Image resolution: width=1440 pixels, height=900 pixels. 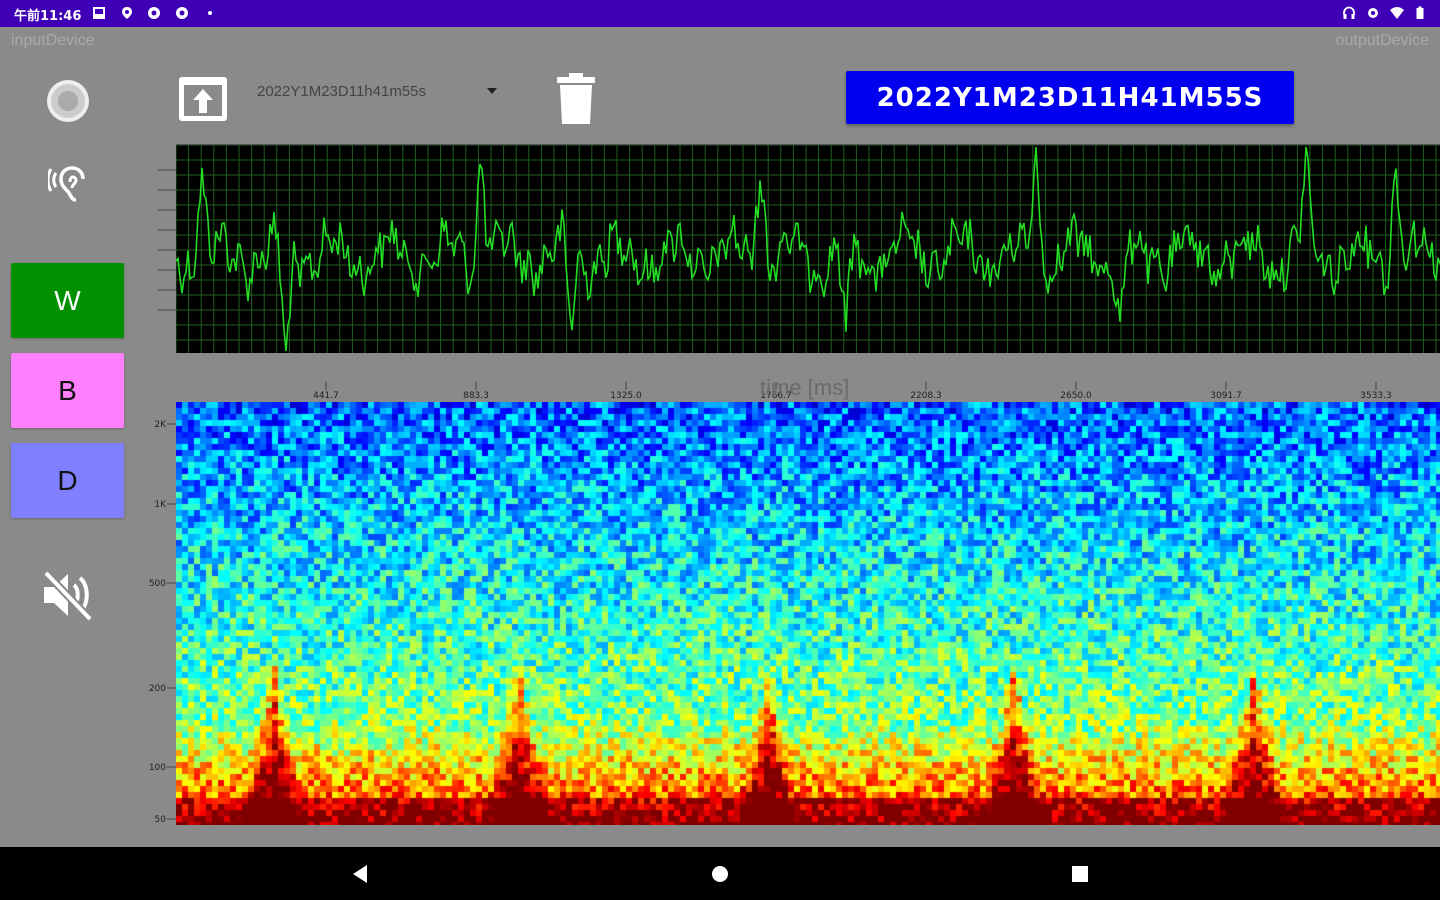 I want to click on y-tick-label: 2K, so click(x=160, y=425).